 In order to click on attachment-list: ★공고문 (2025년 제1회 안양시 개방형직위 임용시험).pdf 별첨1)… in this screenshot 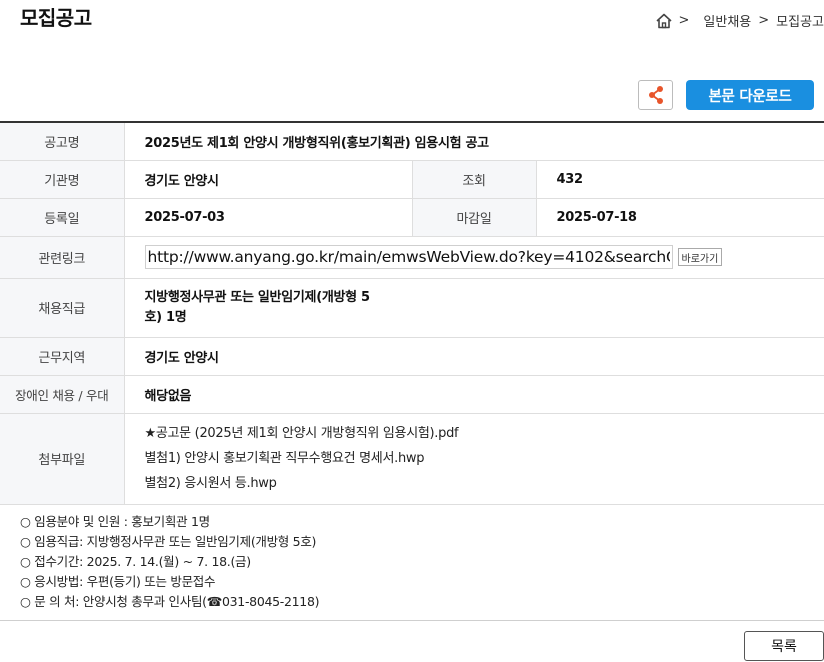, I will do `click(484, 458)`.